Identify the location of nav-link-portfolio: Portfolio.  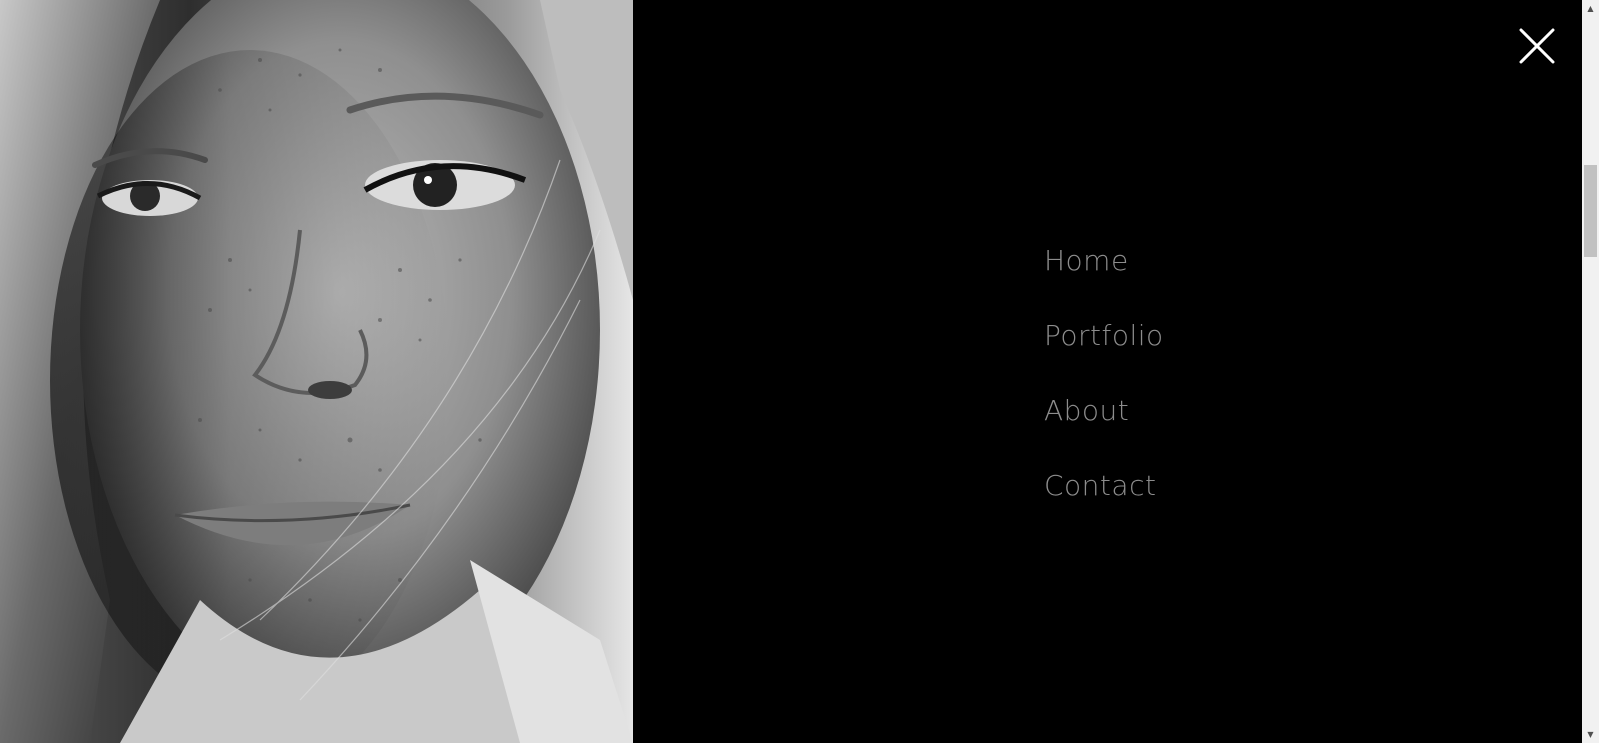
(1104, 335).